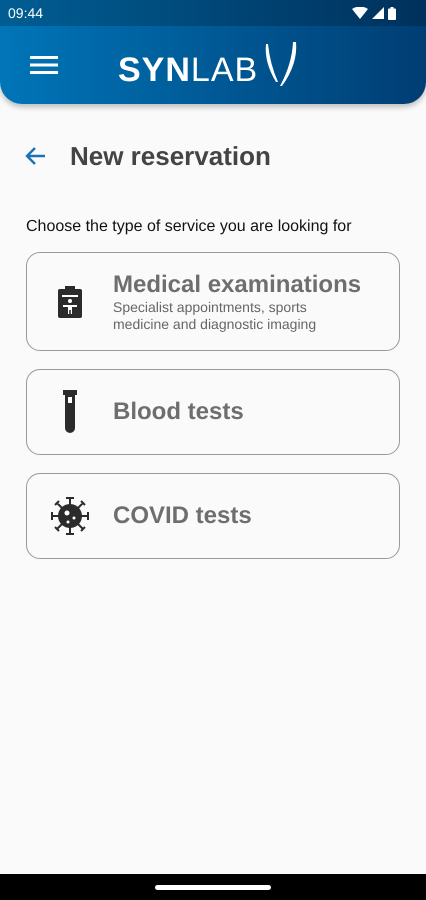  Describe the element at coordinates (189, 227) in the screenshot. I see `prompt-text: Choose the type of service you are looking for` at that location.